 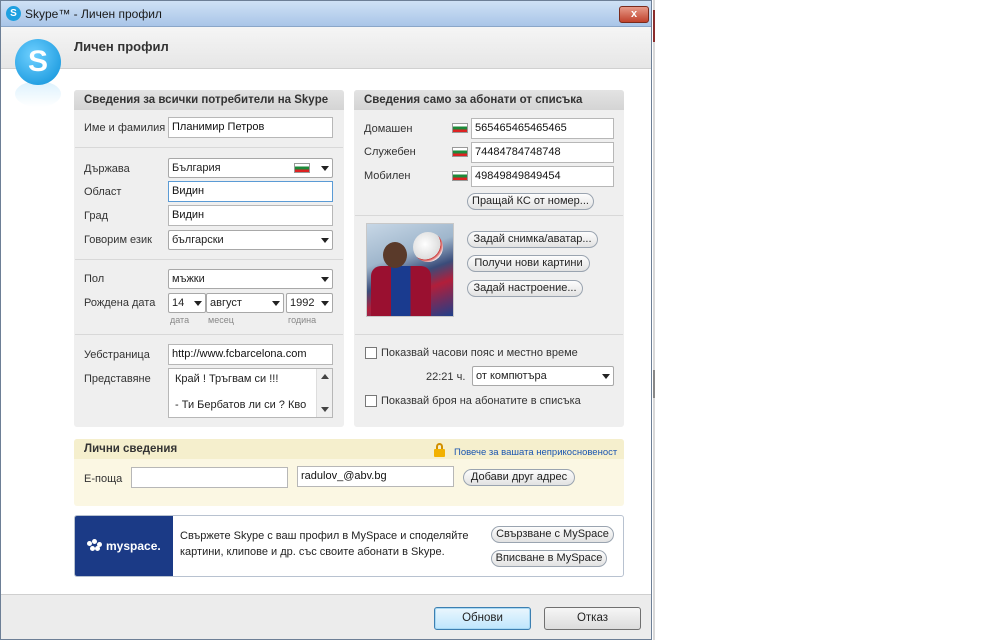 I want to click on language-select: български, so click(x=250, y=240).